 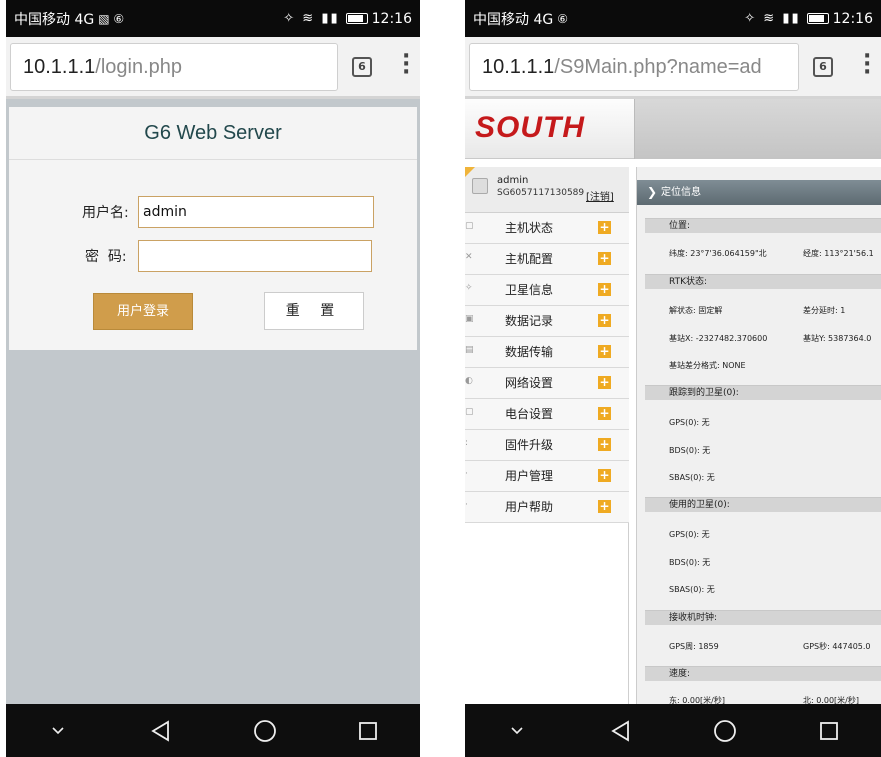 What do you see at coordinates (547, 445) in the screenshot?
I see `menu-item-firmware: : 固件升级 +` at bounding box center [547, 445].